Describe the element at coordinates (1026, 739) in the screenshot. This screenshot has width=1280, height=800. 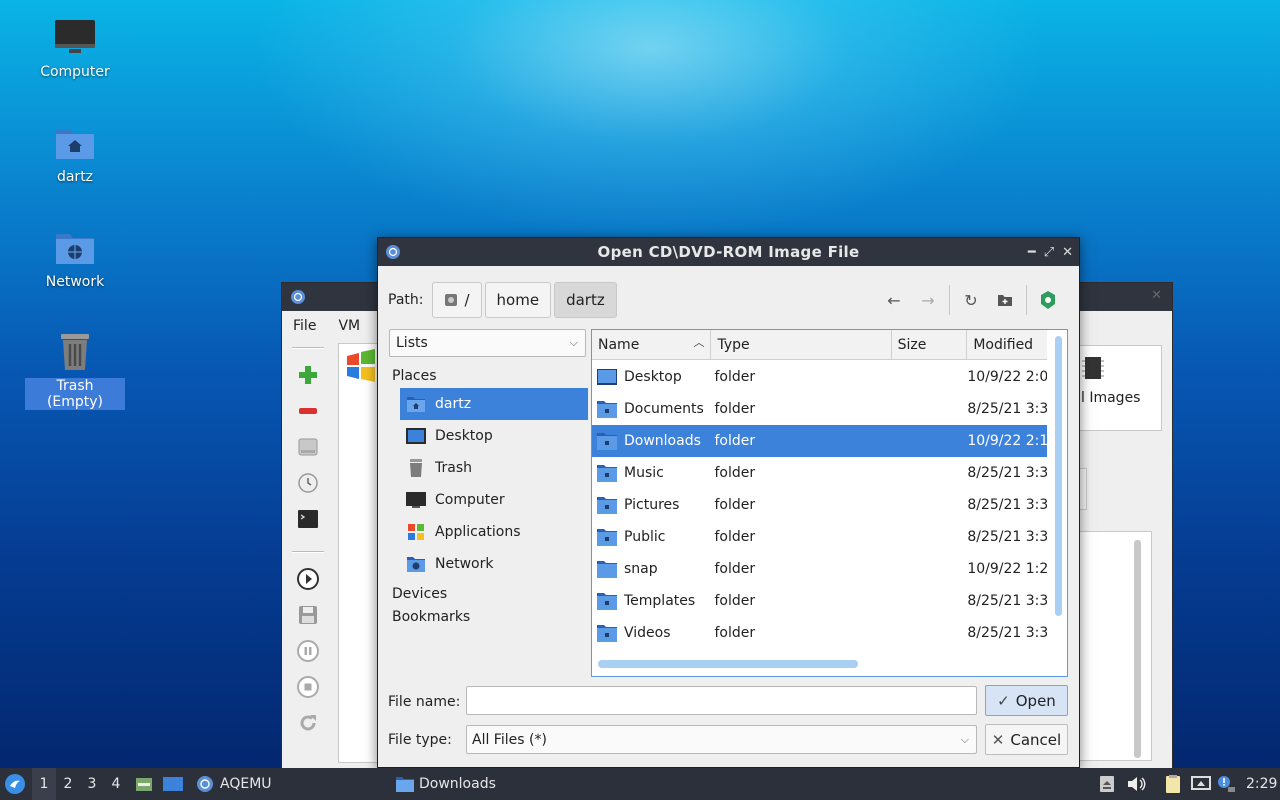
I see `cancel-button: ✕ Cancel` at that location.